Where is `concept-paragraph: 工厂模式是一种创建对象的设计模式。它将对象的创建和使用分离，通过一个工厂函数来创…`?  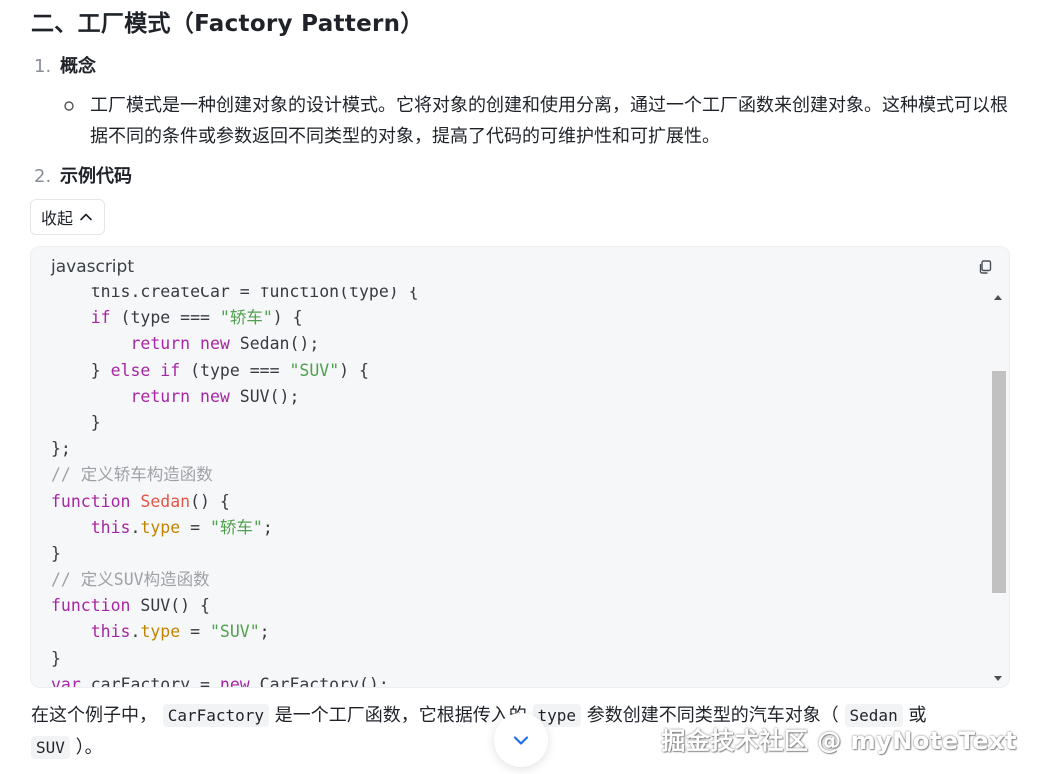
concept-paragraph: 工厂模式是一种创建对象的设计模式。它将对象的创建和使用分离，通过一个工厂函数来创… is located at coordinates (549, 121).